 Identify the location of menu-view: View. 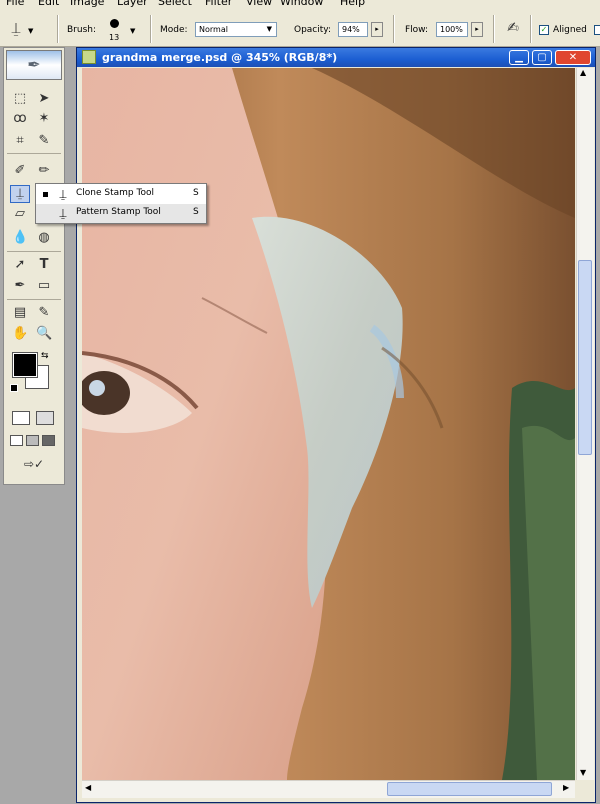
(259, 4).